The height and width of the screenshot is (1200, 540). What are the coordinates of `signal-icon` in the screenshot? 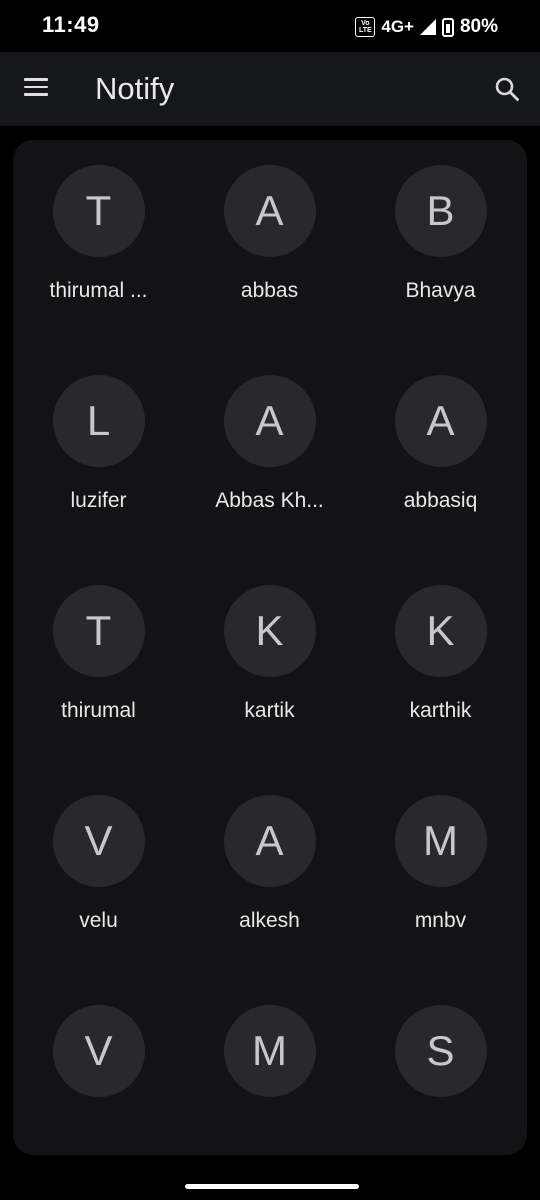 It's located at (427, 27).